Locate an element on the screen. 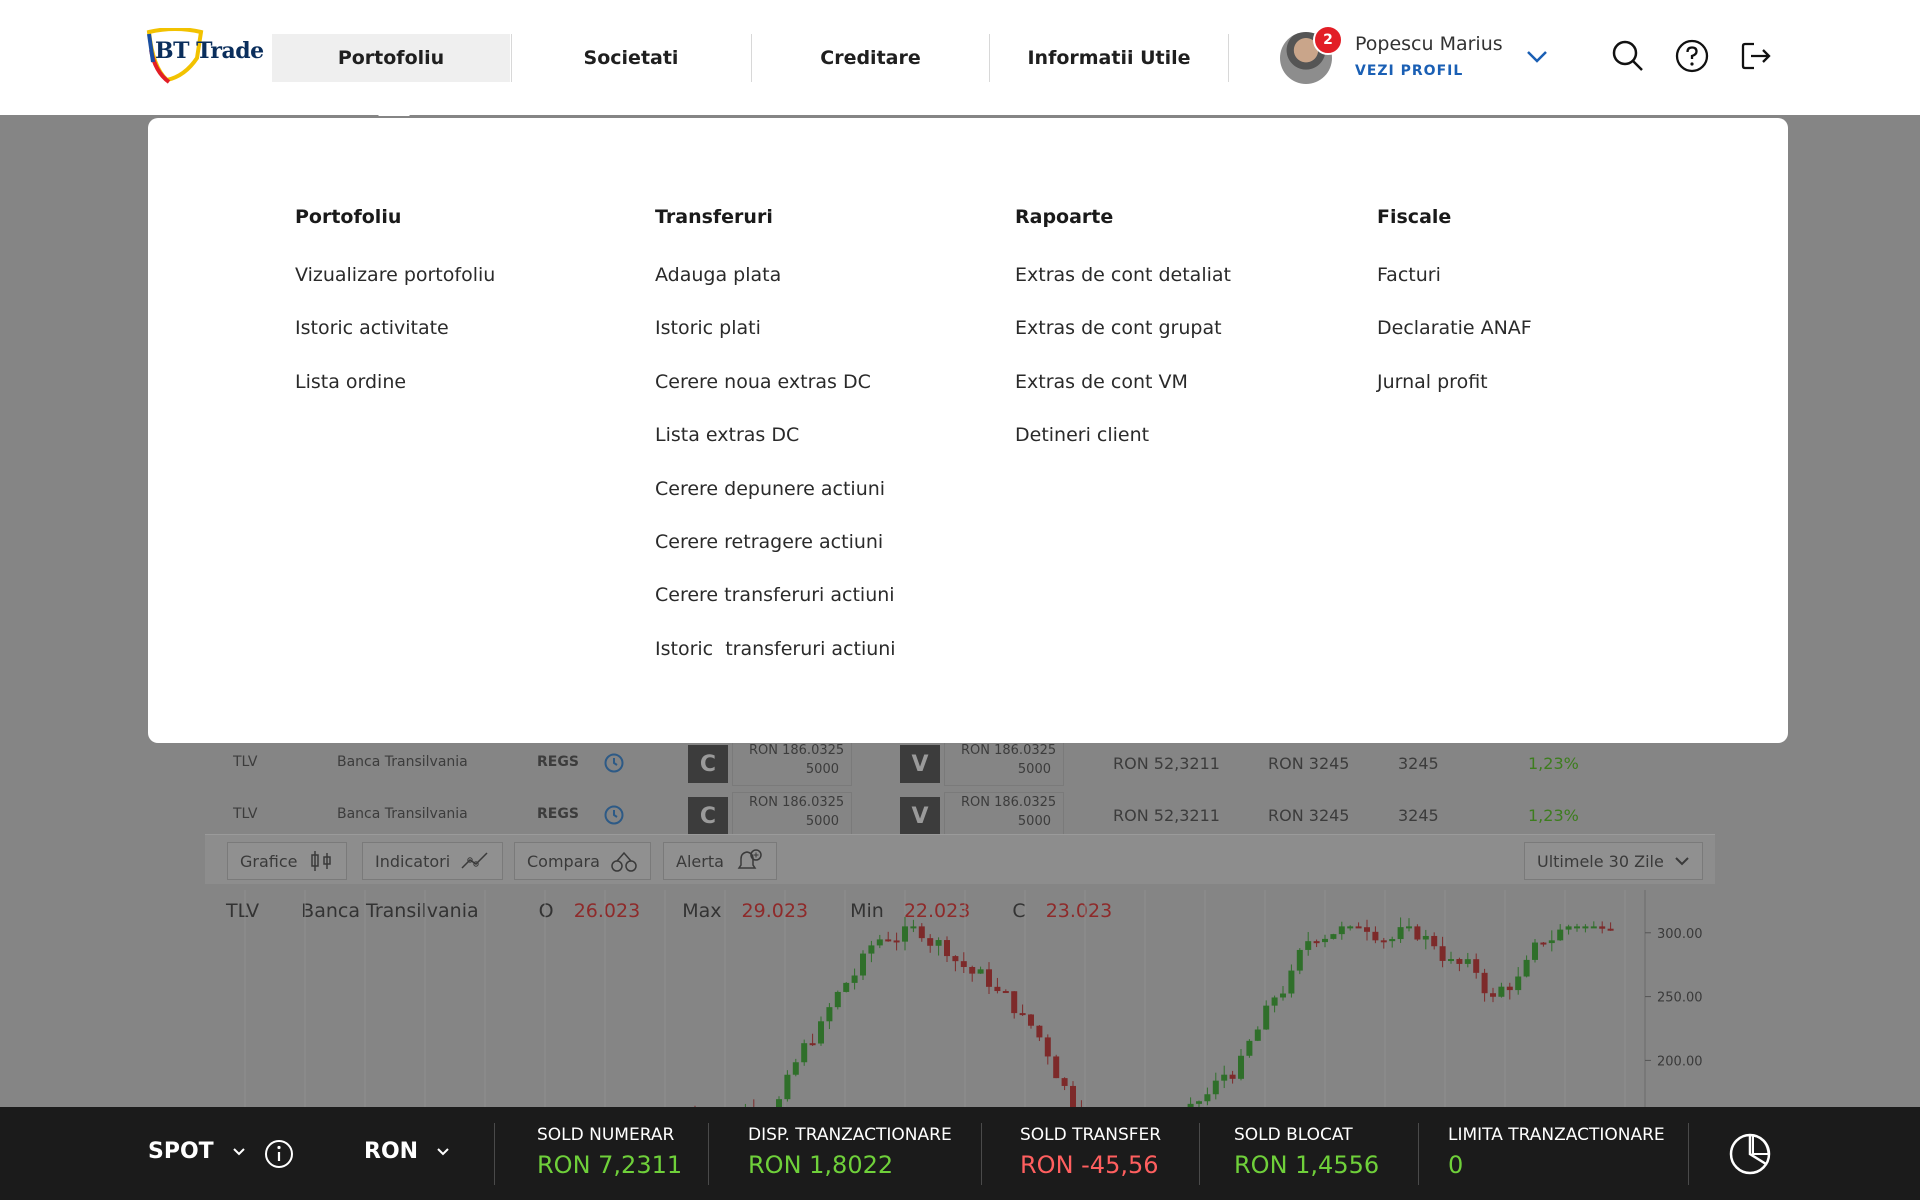  notification-badge: 2 is located at coordinates (1328, 40).